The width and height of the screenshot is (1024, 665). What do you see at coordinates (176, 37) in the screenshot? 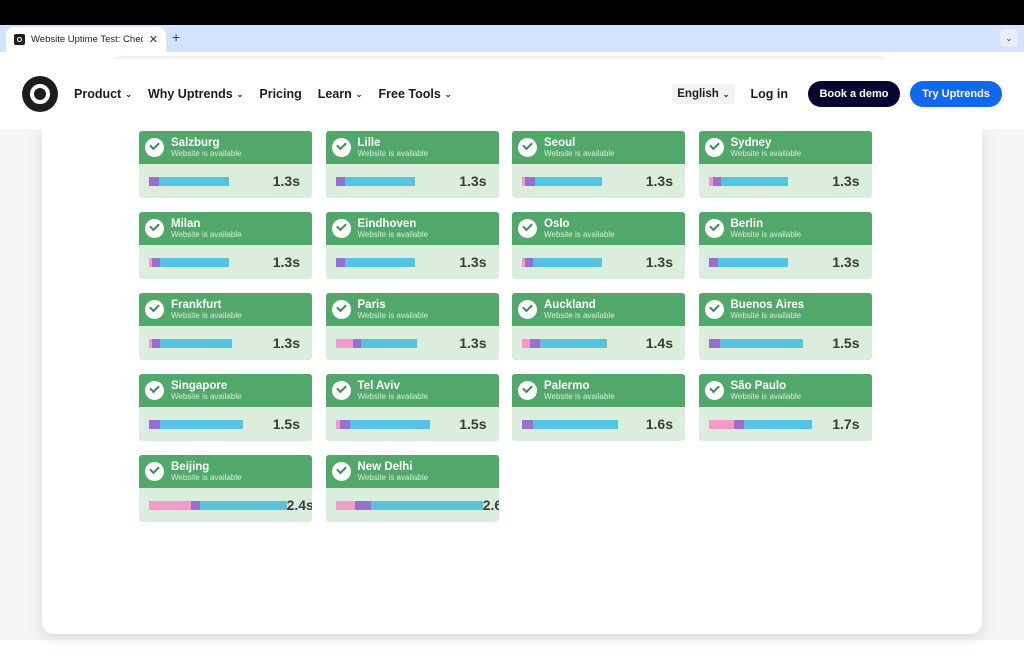
I see `new-tab-icon: +` at bounding box center [176, 37].